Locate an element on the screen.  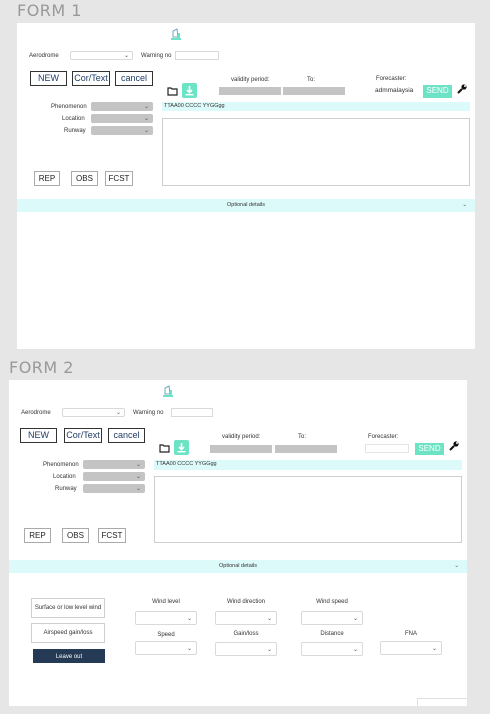
message-header-text: TTAA00 CCCC YYGGgg is located at coordinates (194, 106).